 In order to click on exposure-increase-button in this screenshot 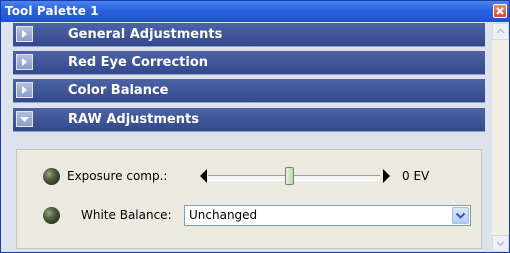, I will do `click(386, 176)`.